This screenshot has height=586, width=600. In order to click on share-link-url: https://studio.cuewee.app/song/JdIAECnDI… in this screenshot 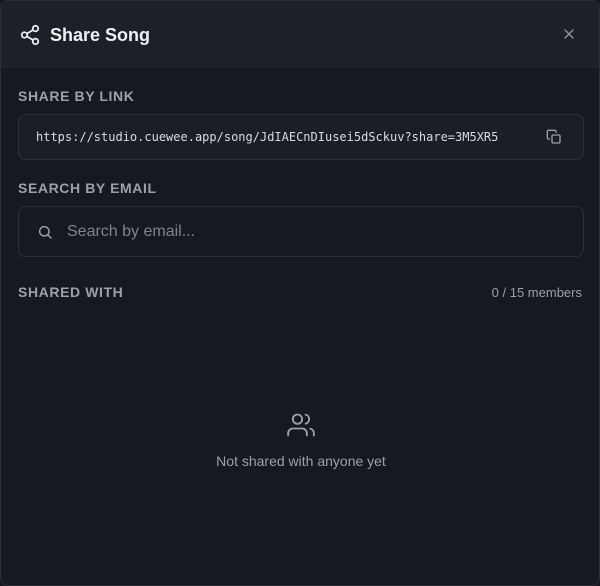, I will do `click(267, 137)`.